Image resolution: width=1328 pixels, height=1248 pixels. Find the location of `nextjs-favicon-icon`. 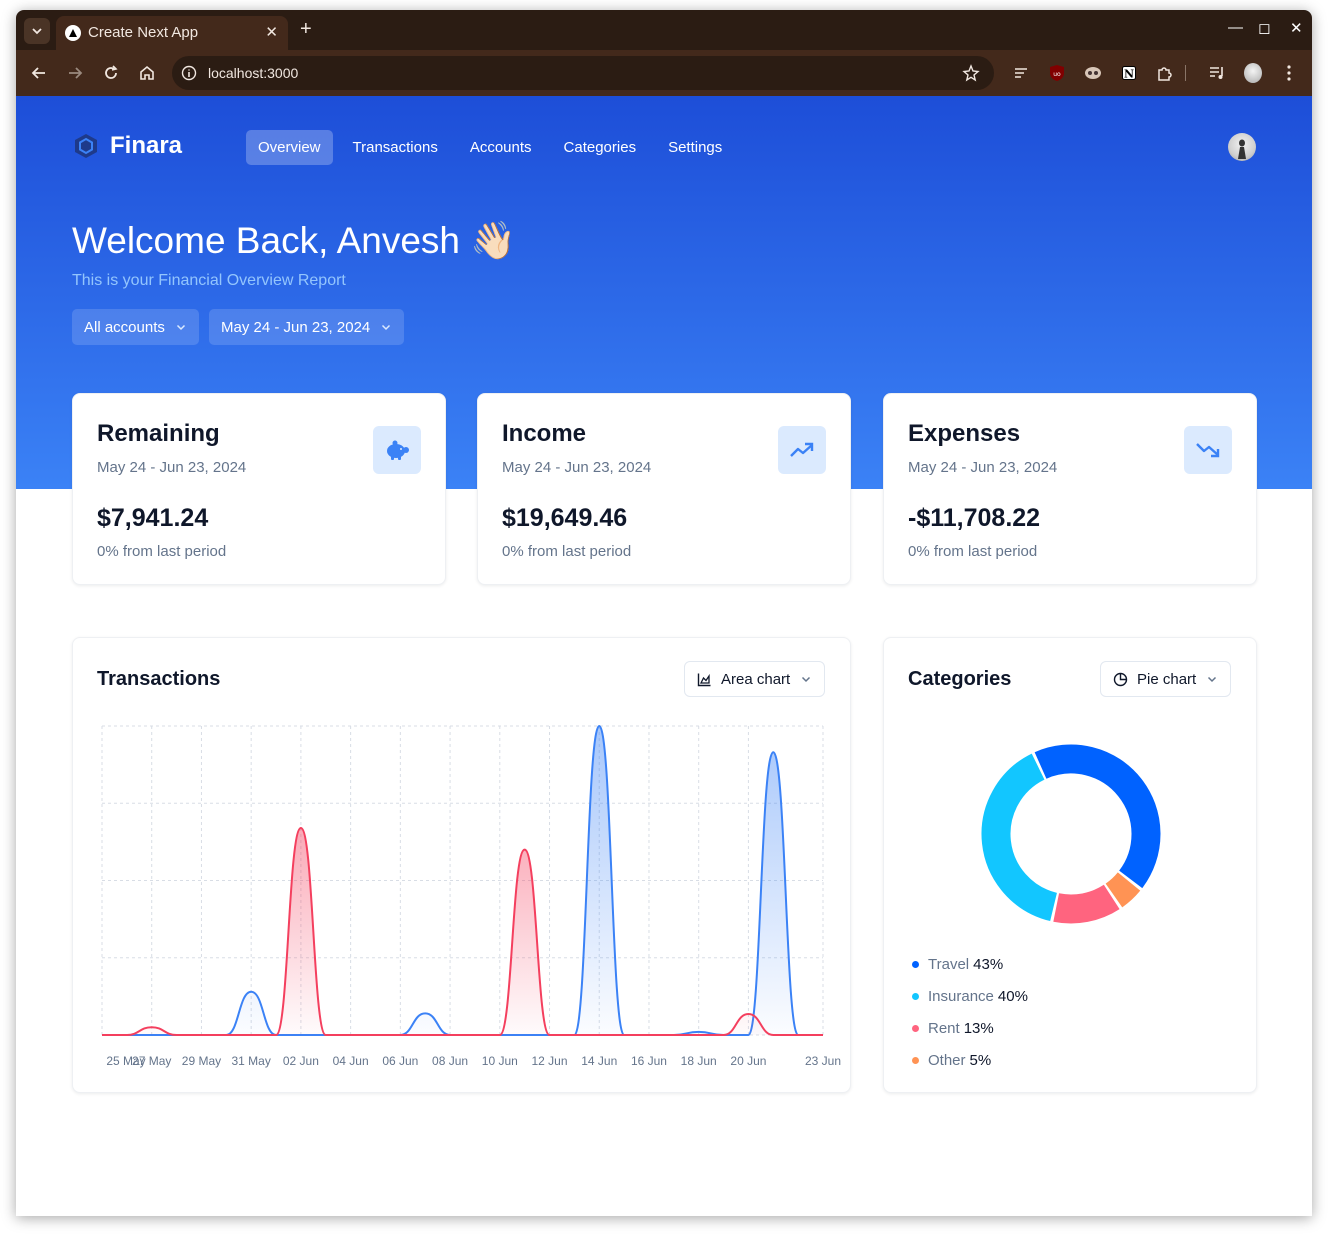

nextjs-favicon-icon is located at coordinates (73, 33).